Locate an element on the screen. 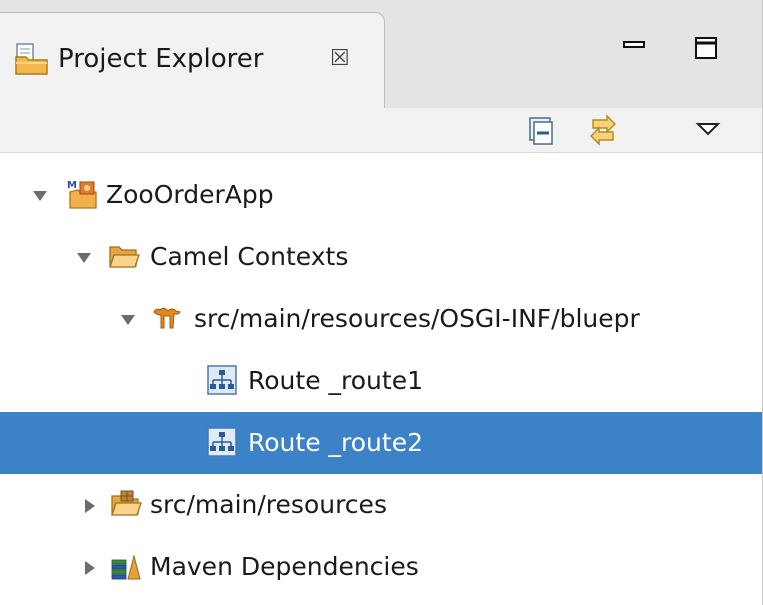 This screenshot has height=605, width=763. tree-item-label: Route _route2 is located at coordinates (335, 442).